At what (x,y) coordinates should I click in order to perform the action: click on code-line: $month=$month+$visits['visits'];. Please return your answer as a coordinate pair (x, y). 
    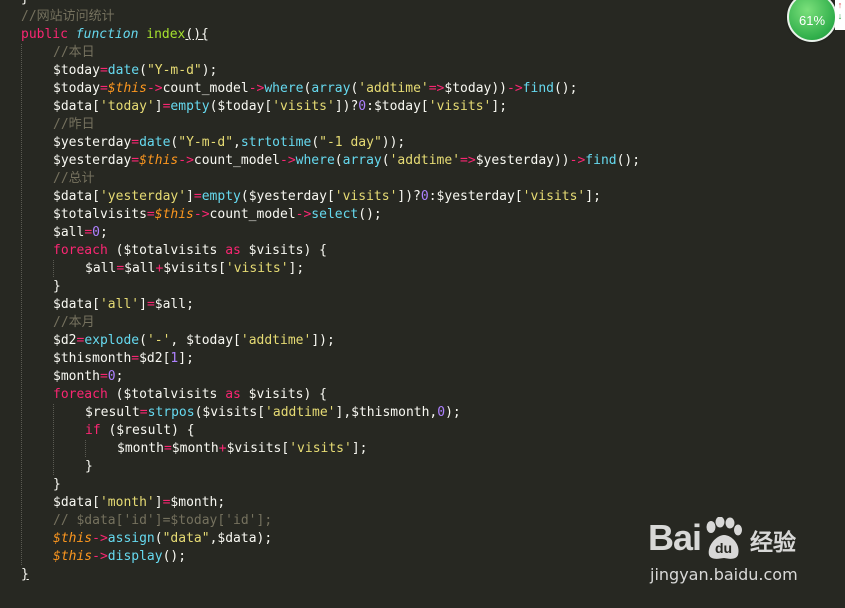
    Looking at the image, I should click on (401, 449).